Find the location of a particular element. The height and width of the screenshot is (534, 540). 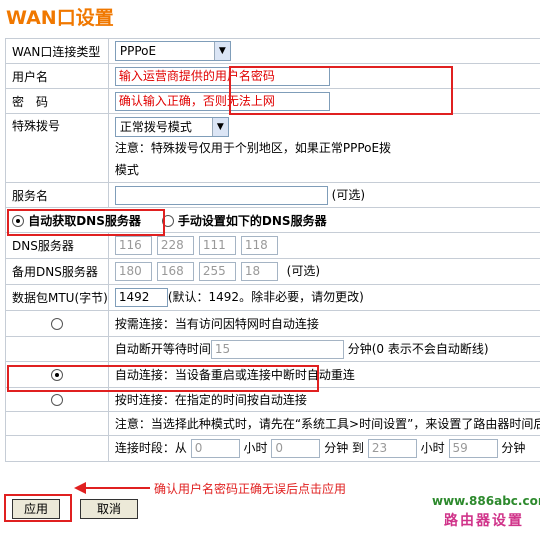

dns-secondary-octet-2: 168 is located at coordinates (175, 271).